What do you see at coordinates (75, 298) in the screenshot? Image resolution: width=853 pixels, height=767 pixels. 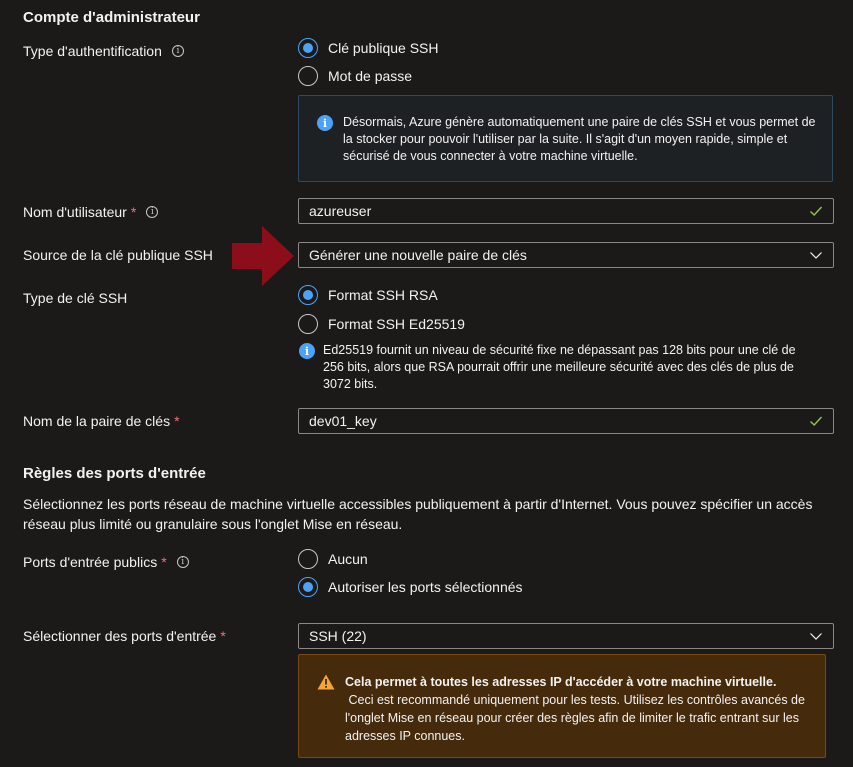 I see `key-type-label: Type de clé SSH` at bounding box center [75, 298].